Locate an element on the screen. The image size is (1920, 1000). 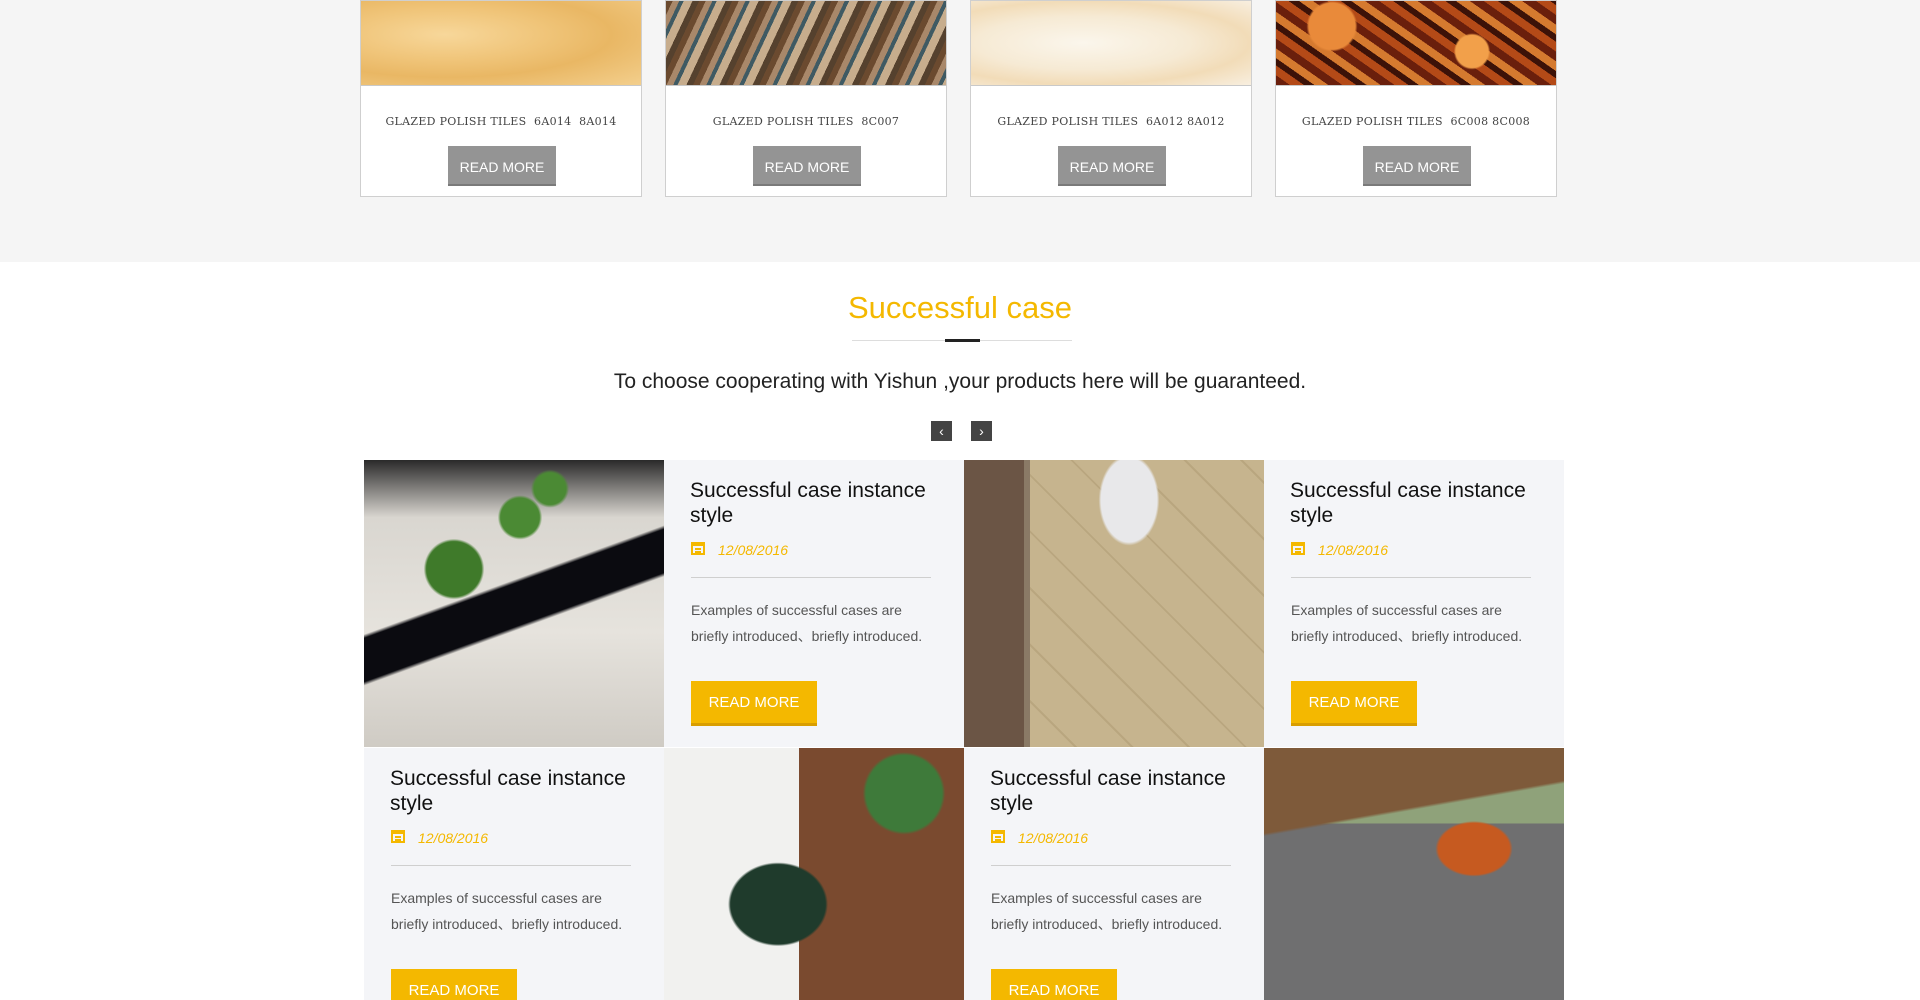
case-photo-dining is located at coordinates (1414, 874).